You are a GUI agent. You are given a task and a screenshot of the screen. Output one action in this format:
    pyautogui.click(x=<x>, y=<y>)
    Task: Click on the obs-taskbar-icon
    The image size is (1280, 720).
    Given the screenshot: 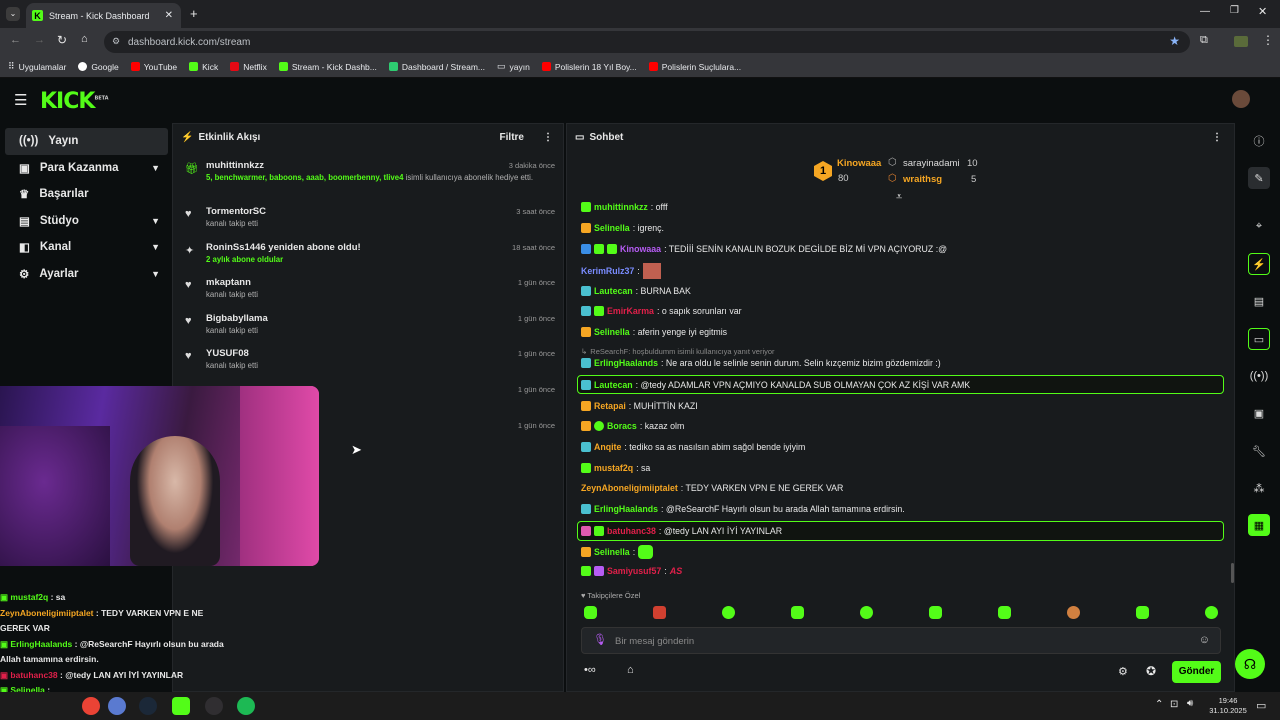 What is the action you would take?
    pyautogui.click(x=214, y=706)
    